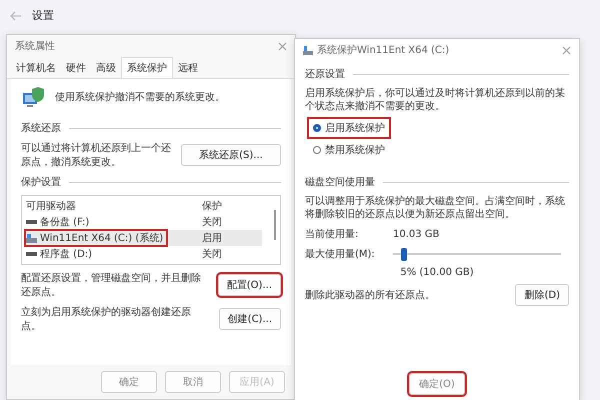 The height and width of the screenshot is (400, 600). What do you see at coordinates (76, 67) in the screenshot?
I see `tab: 硬件` at bounding box center [76, 67].